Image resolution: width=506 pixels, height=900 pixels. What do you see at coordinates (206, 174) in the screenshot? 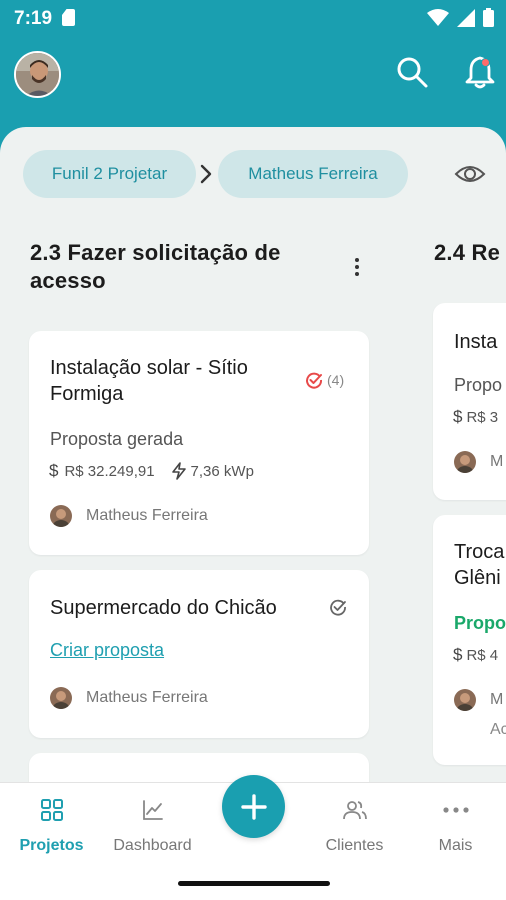
I see `chevron-right-icon` at bounding box center [206, 174].